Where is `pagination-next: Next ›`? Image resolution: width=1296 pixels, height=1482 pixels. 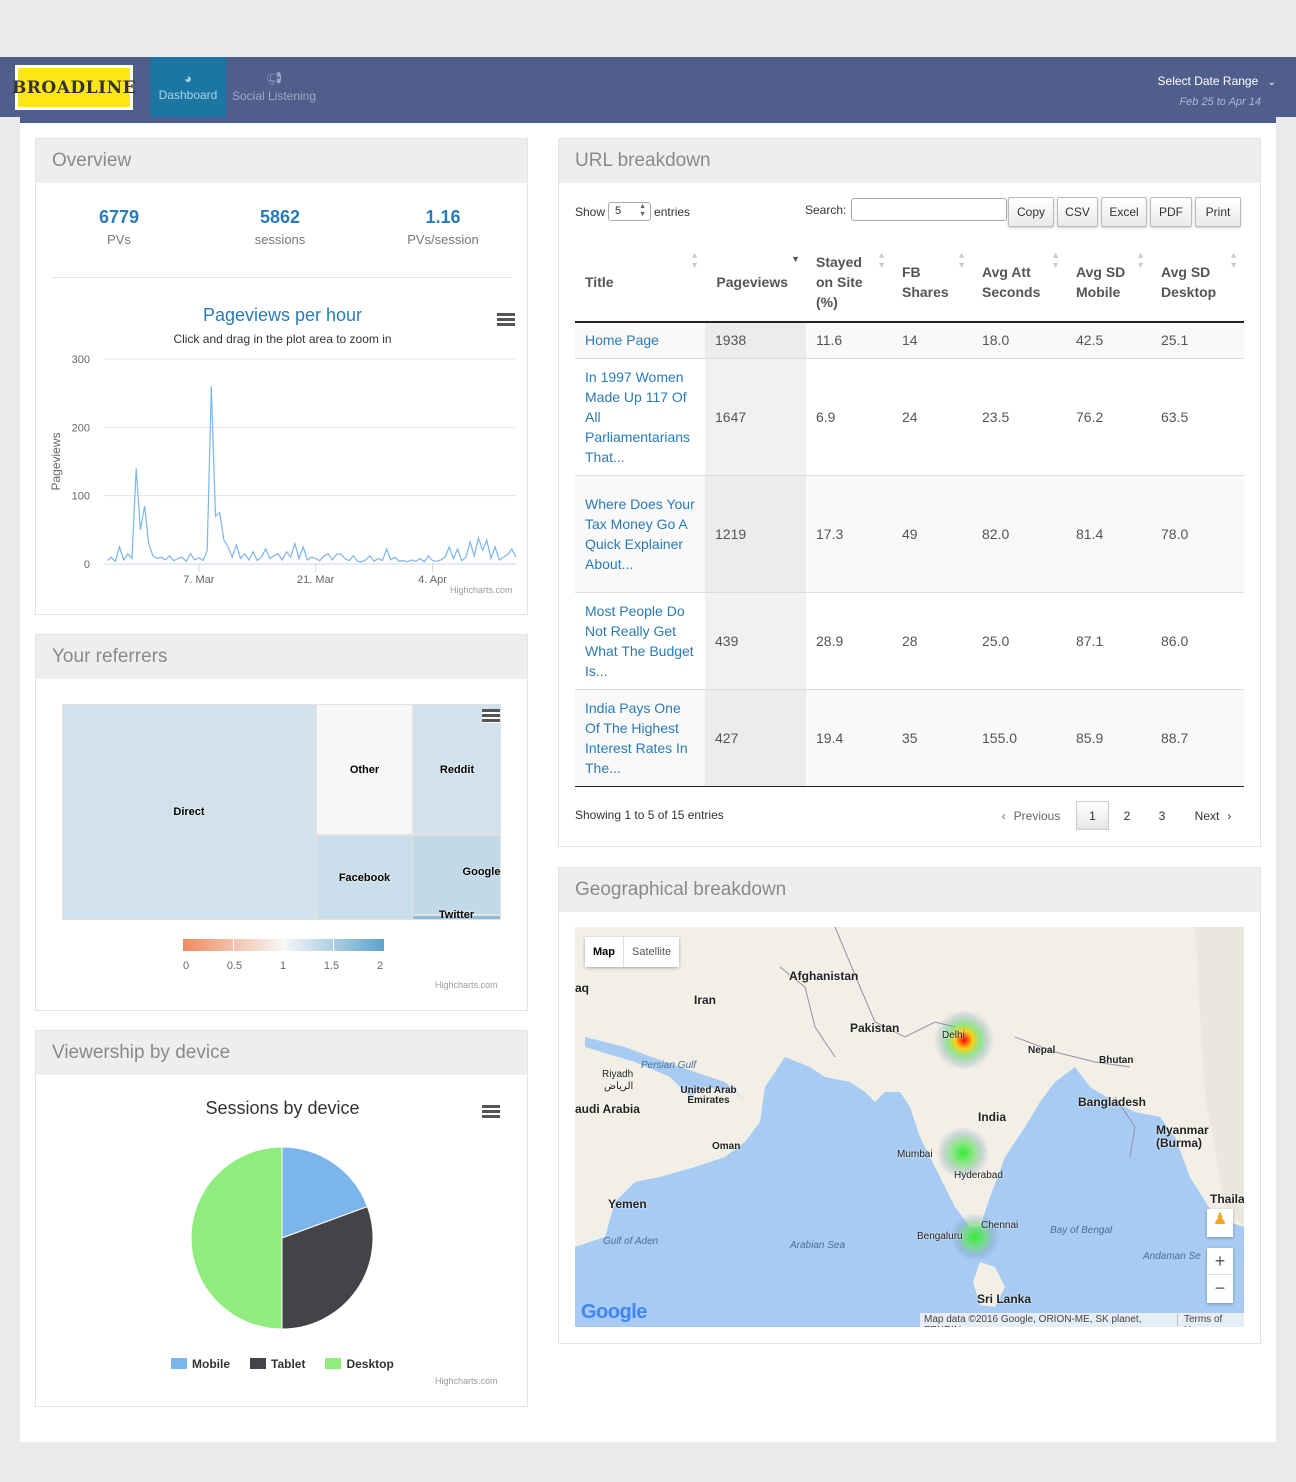
pagination-next: Next › is located at coordinates (1213, 815).